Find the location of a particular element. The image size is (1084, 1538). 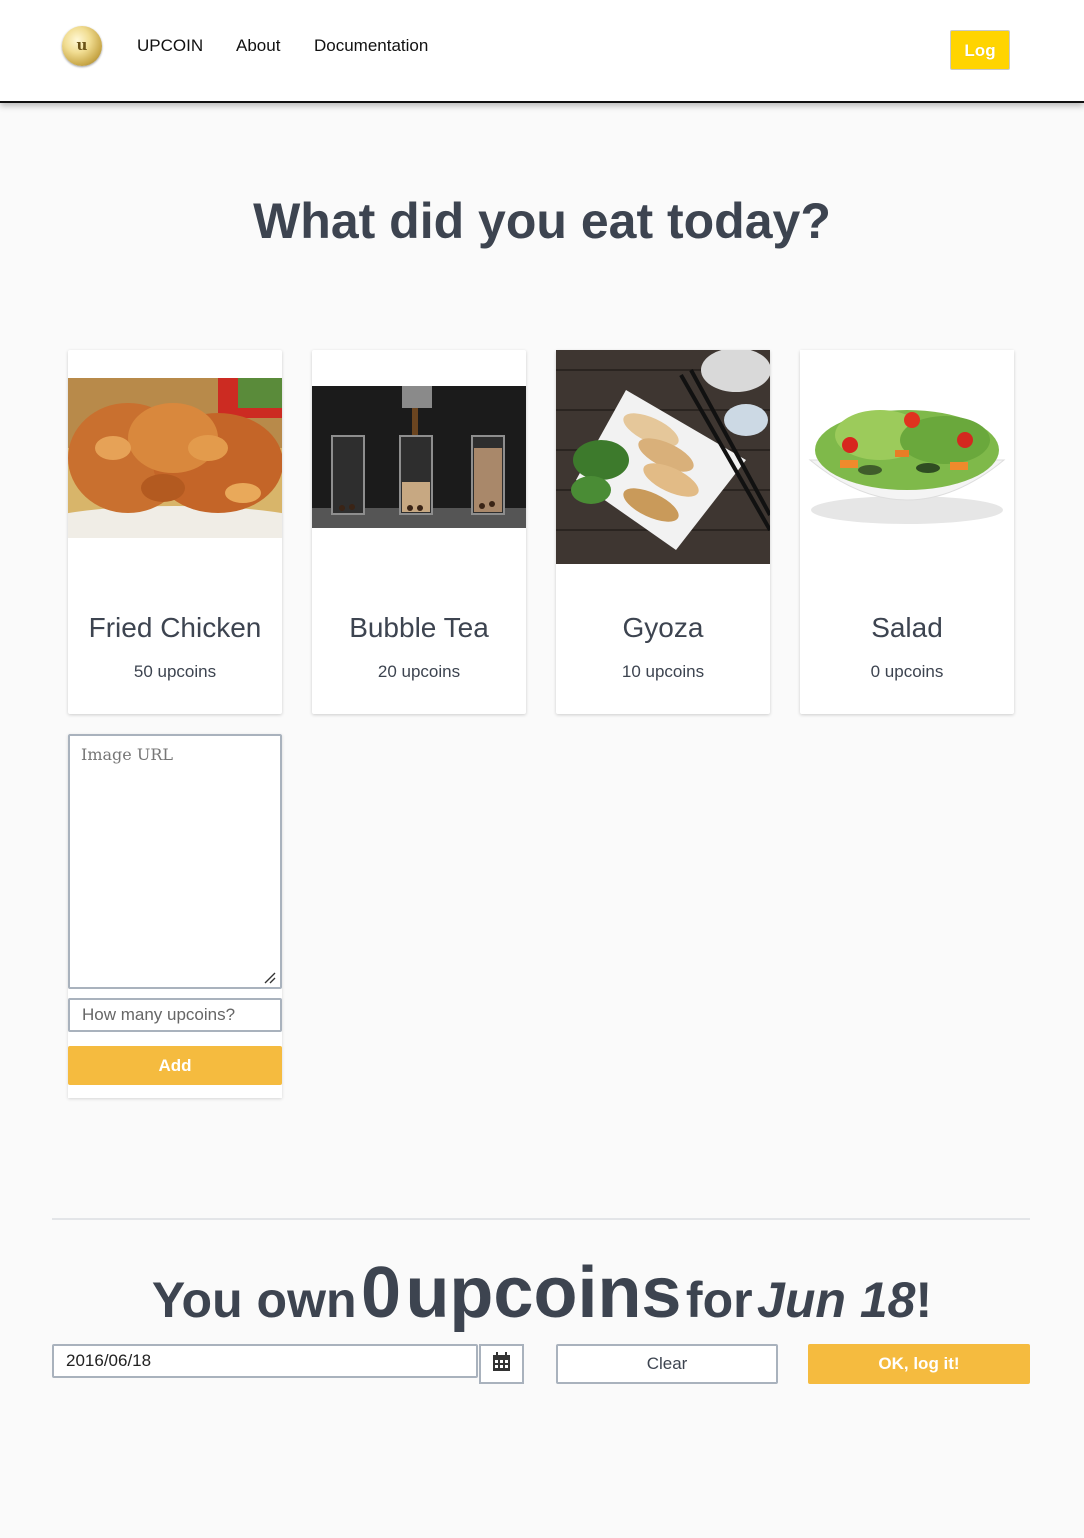

food-price: 50 upcoins is located at coordinates (175, 671).